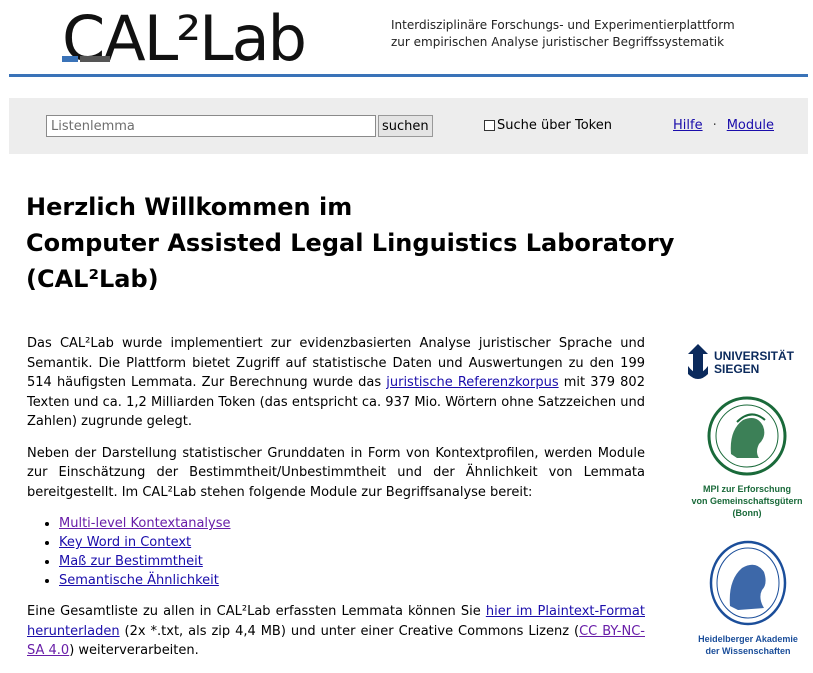  I want to click on mpi-caption-line: von Gemeinschaftsgütern, so click(747, 501).